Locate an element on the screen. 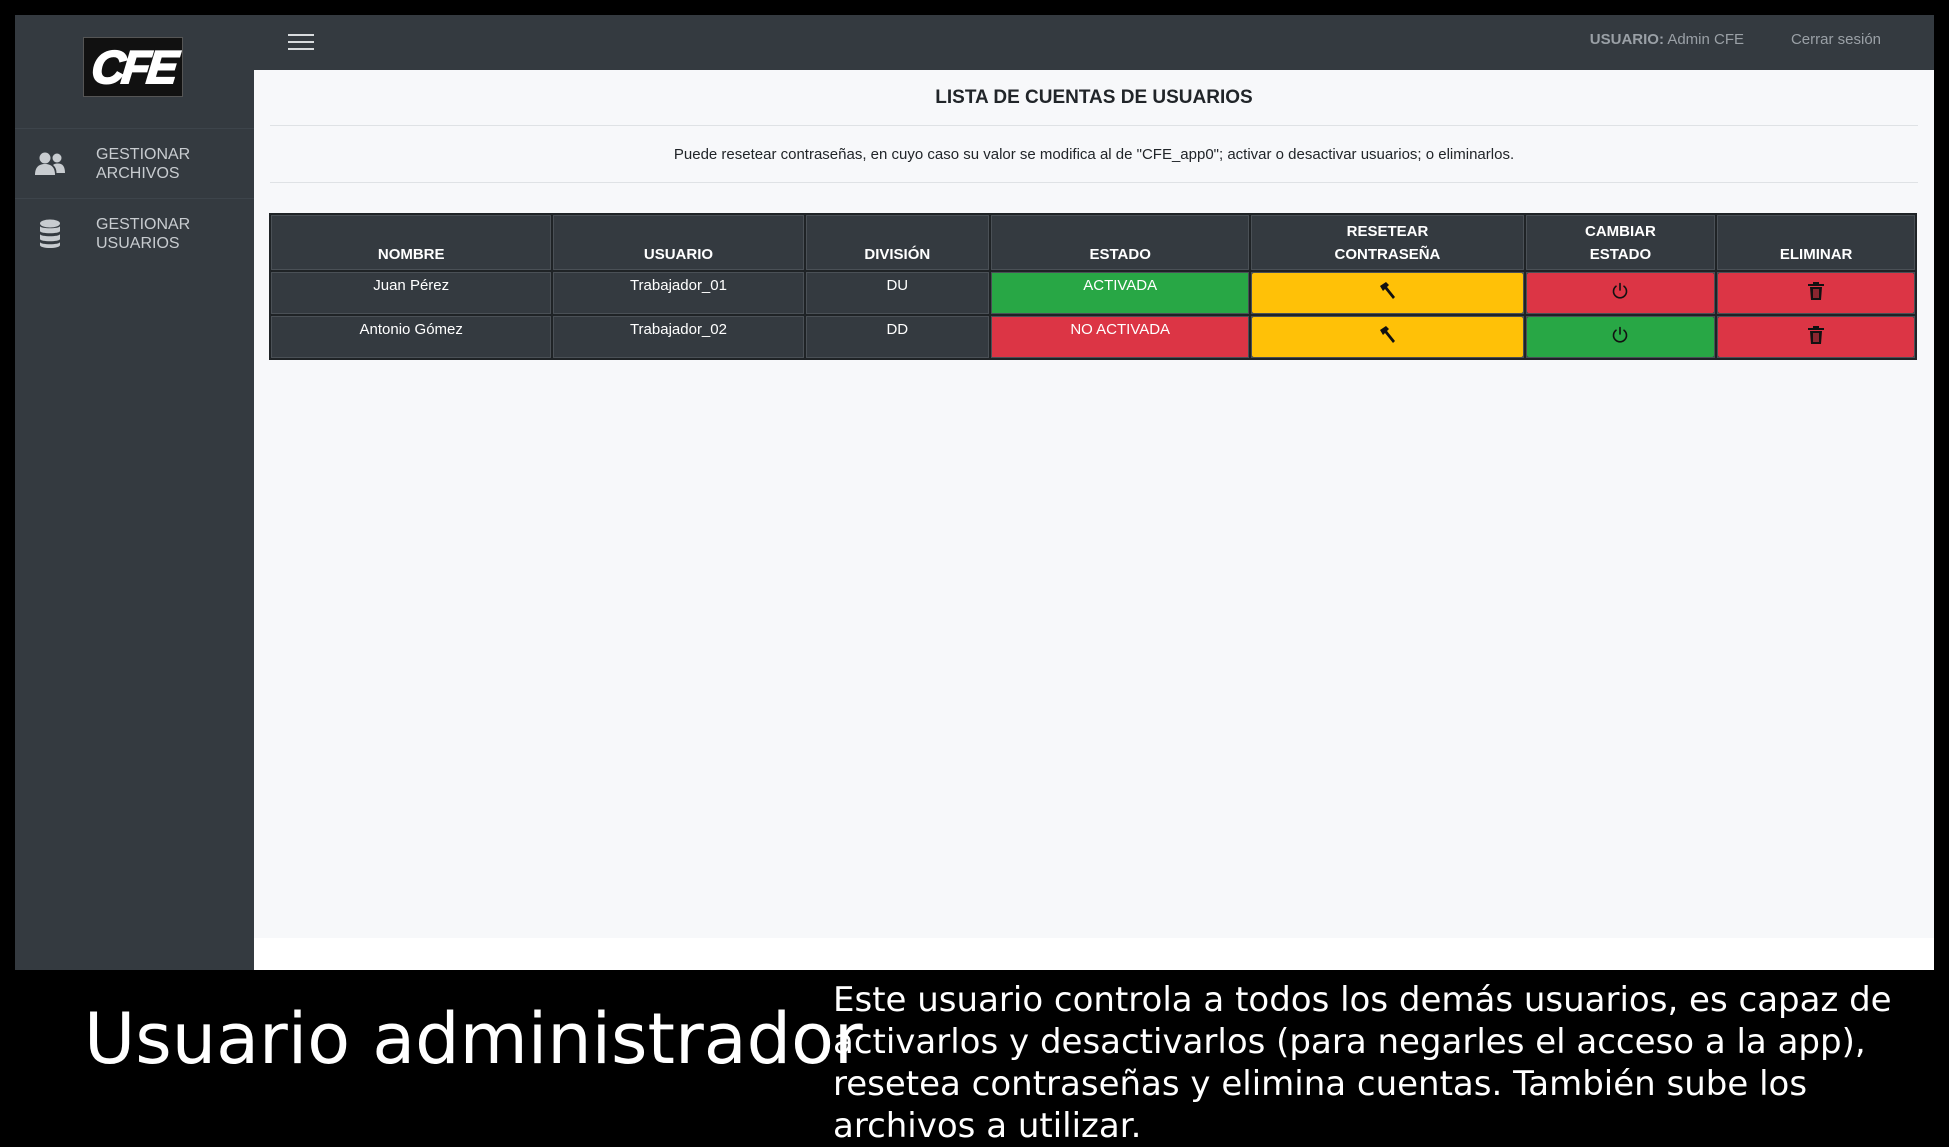 The width and height of the screenshot is (1949, 1147). cell-nombre: Antonio Gómez is located at coordinates (411, 337).